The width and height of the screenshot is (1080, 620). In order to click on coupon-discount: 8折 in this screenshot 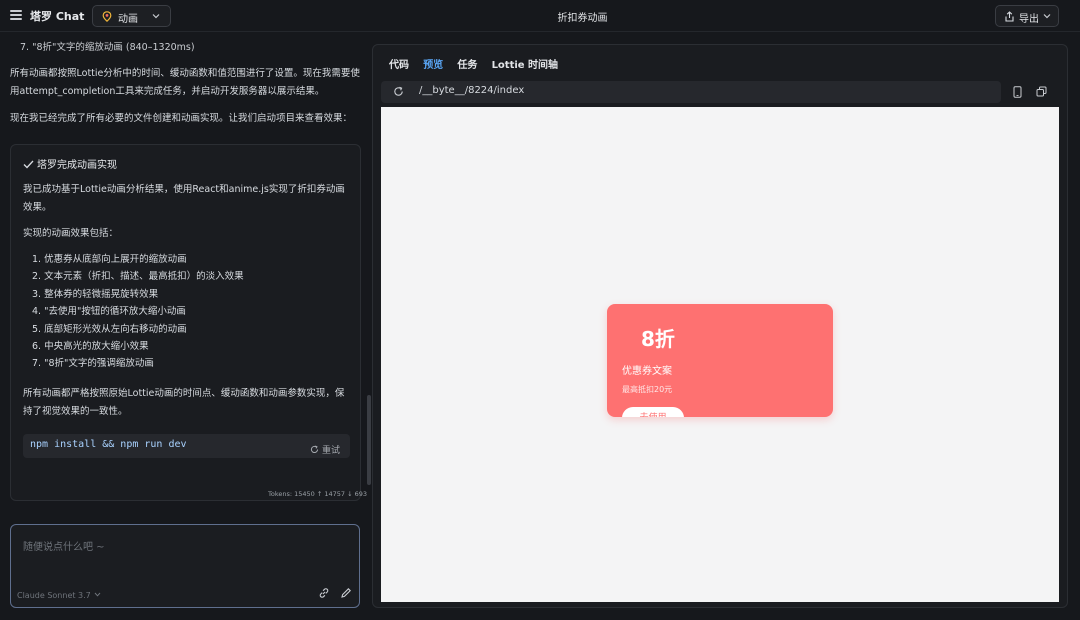, I will do `click(658, 339)`.